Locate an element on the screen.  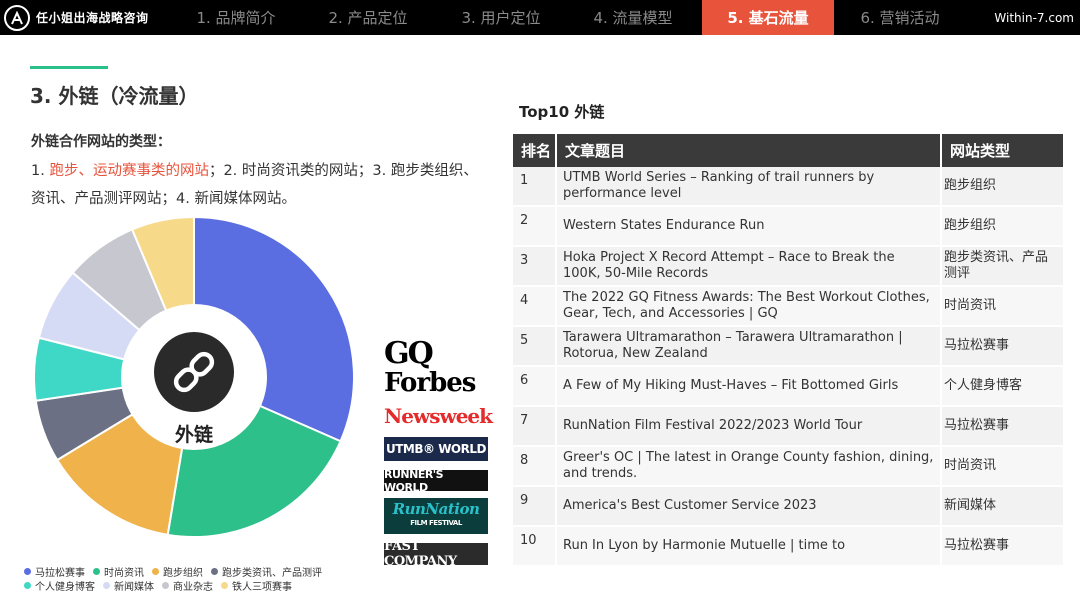
title-accent-line is located at coordinates (69, 67).